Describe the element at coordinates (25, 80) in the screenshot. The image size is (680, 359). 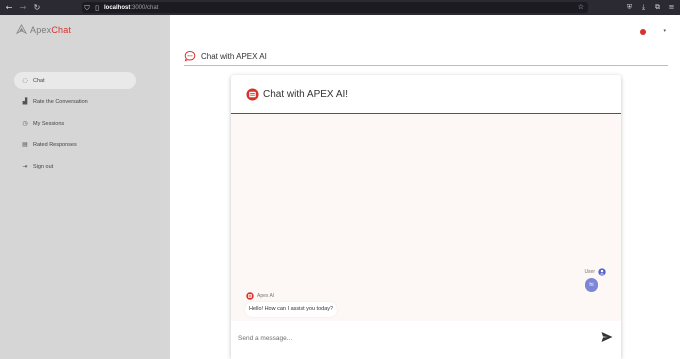
I see `chat-bubble-icon: ◌` at that location.